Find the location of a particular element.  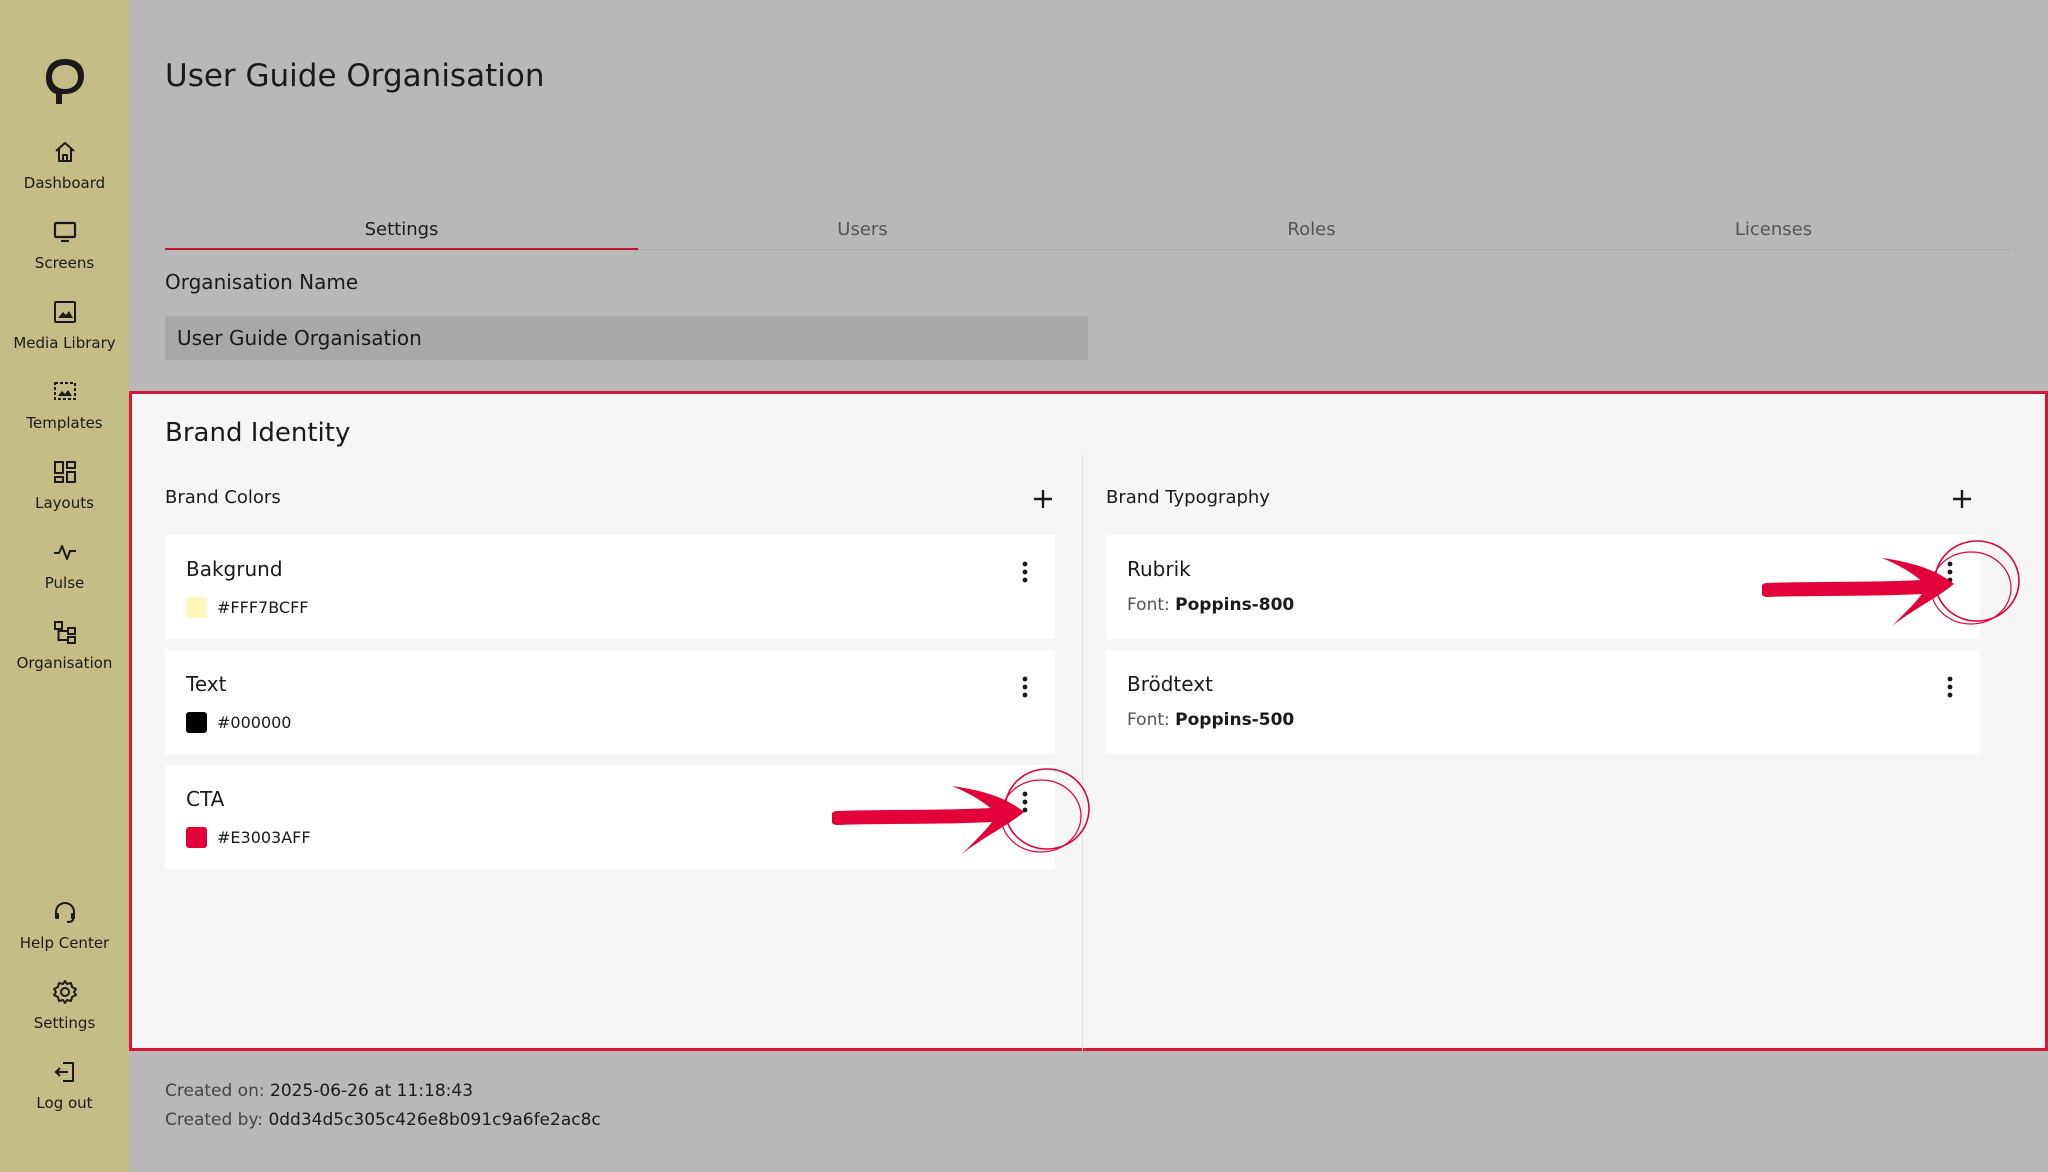

app-logo-icon is located at coordinates (65, 81).